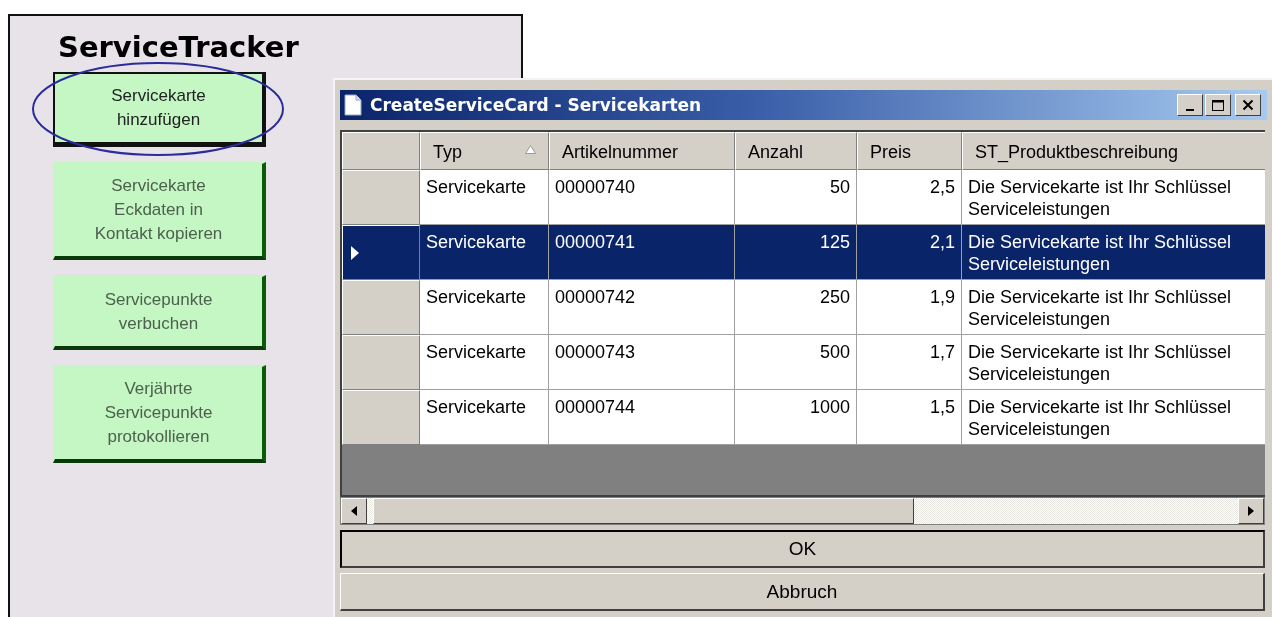 The image size is (1272, 617). Describe the element at coordinates (178, 47) in the screenshot. I see `app-title: ServiceTracker` at that location.